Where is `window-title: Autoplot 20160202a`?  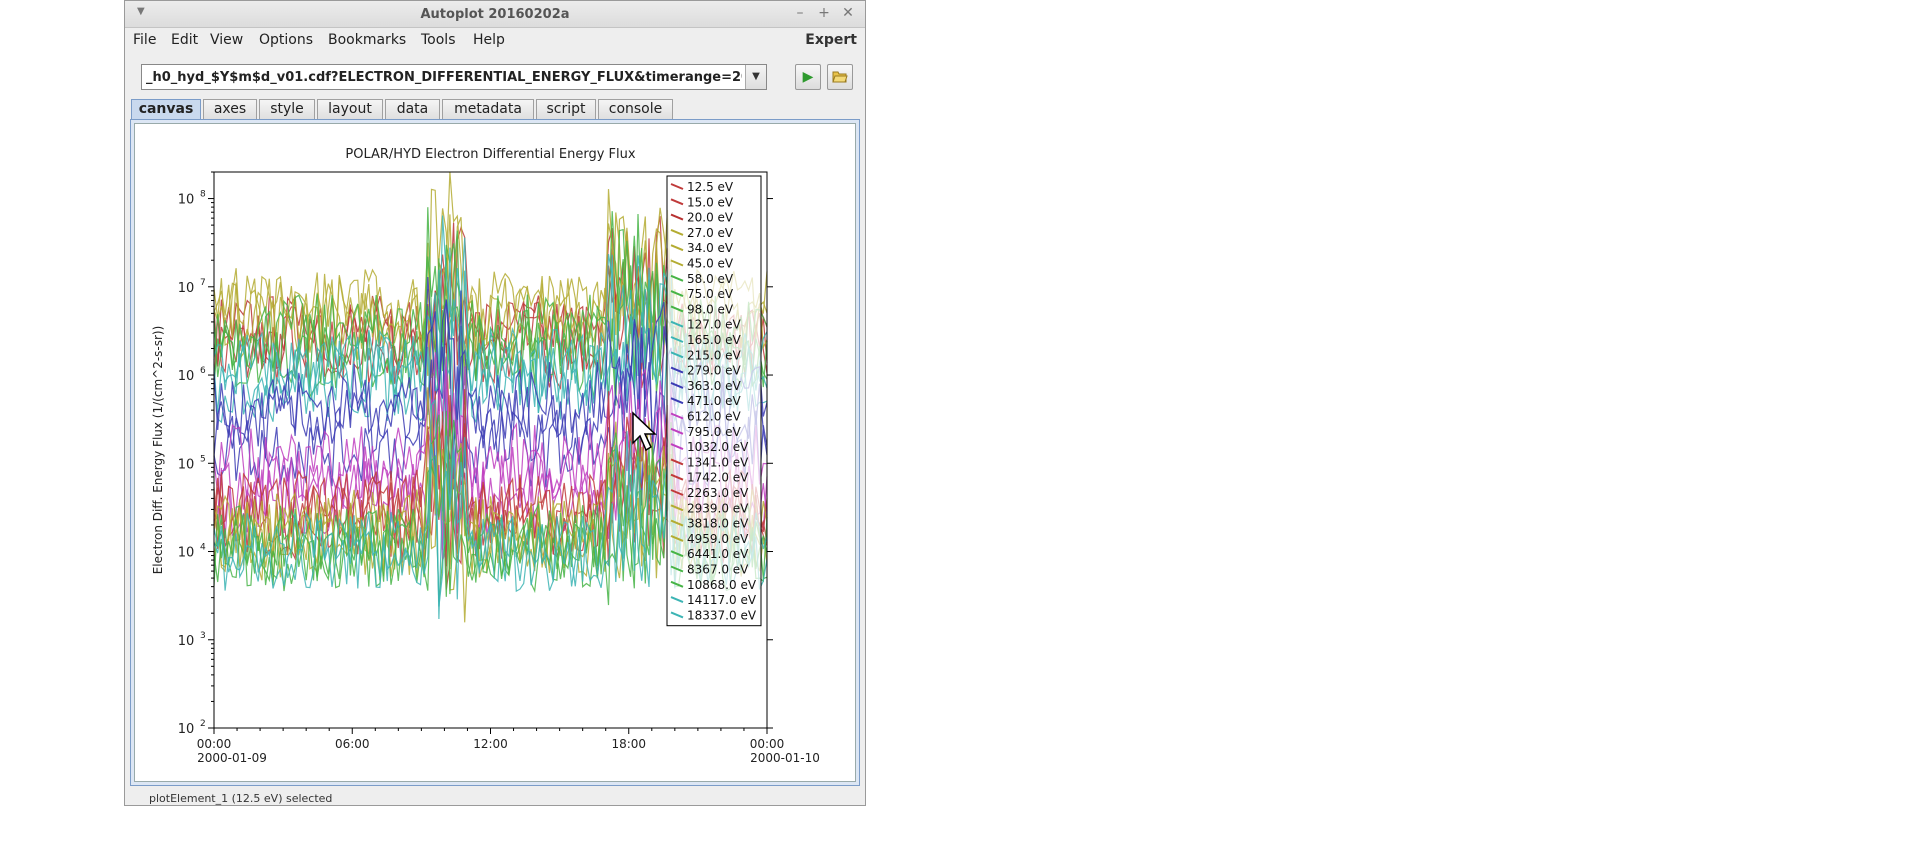 window-title: Autoplot 20160202a is located at coordinates (495, 14).